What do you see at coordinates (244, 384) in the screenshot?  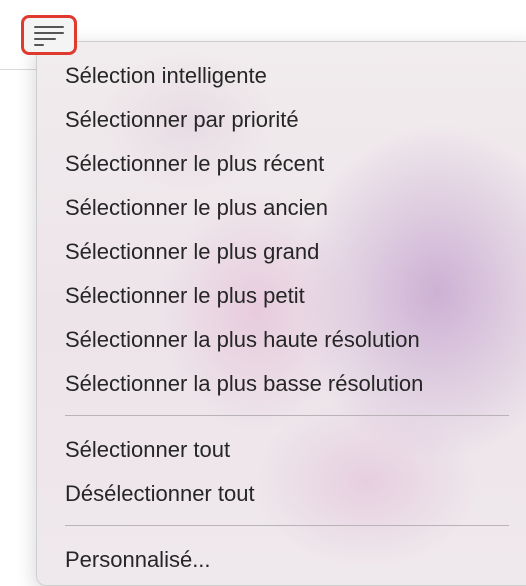 I see `menu-item-select-lowest-resolution: Sélectionner la plus basse résolution` at bounding box center [244, 384].